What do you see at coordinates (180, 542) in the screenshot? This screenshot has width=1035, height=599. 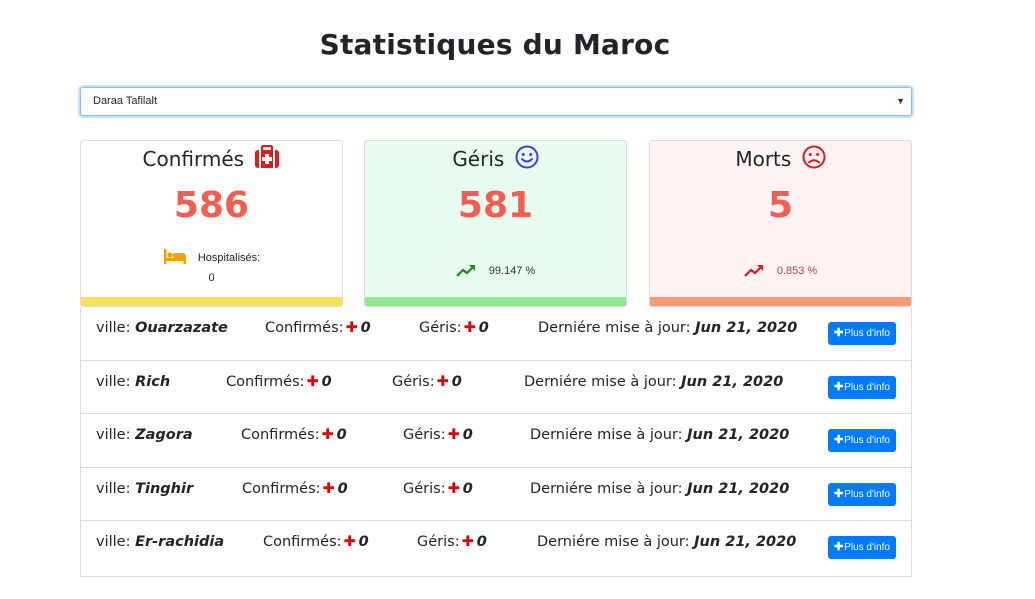 I see `city-name: Er-rachidia` at bounding box center [180, 542].